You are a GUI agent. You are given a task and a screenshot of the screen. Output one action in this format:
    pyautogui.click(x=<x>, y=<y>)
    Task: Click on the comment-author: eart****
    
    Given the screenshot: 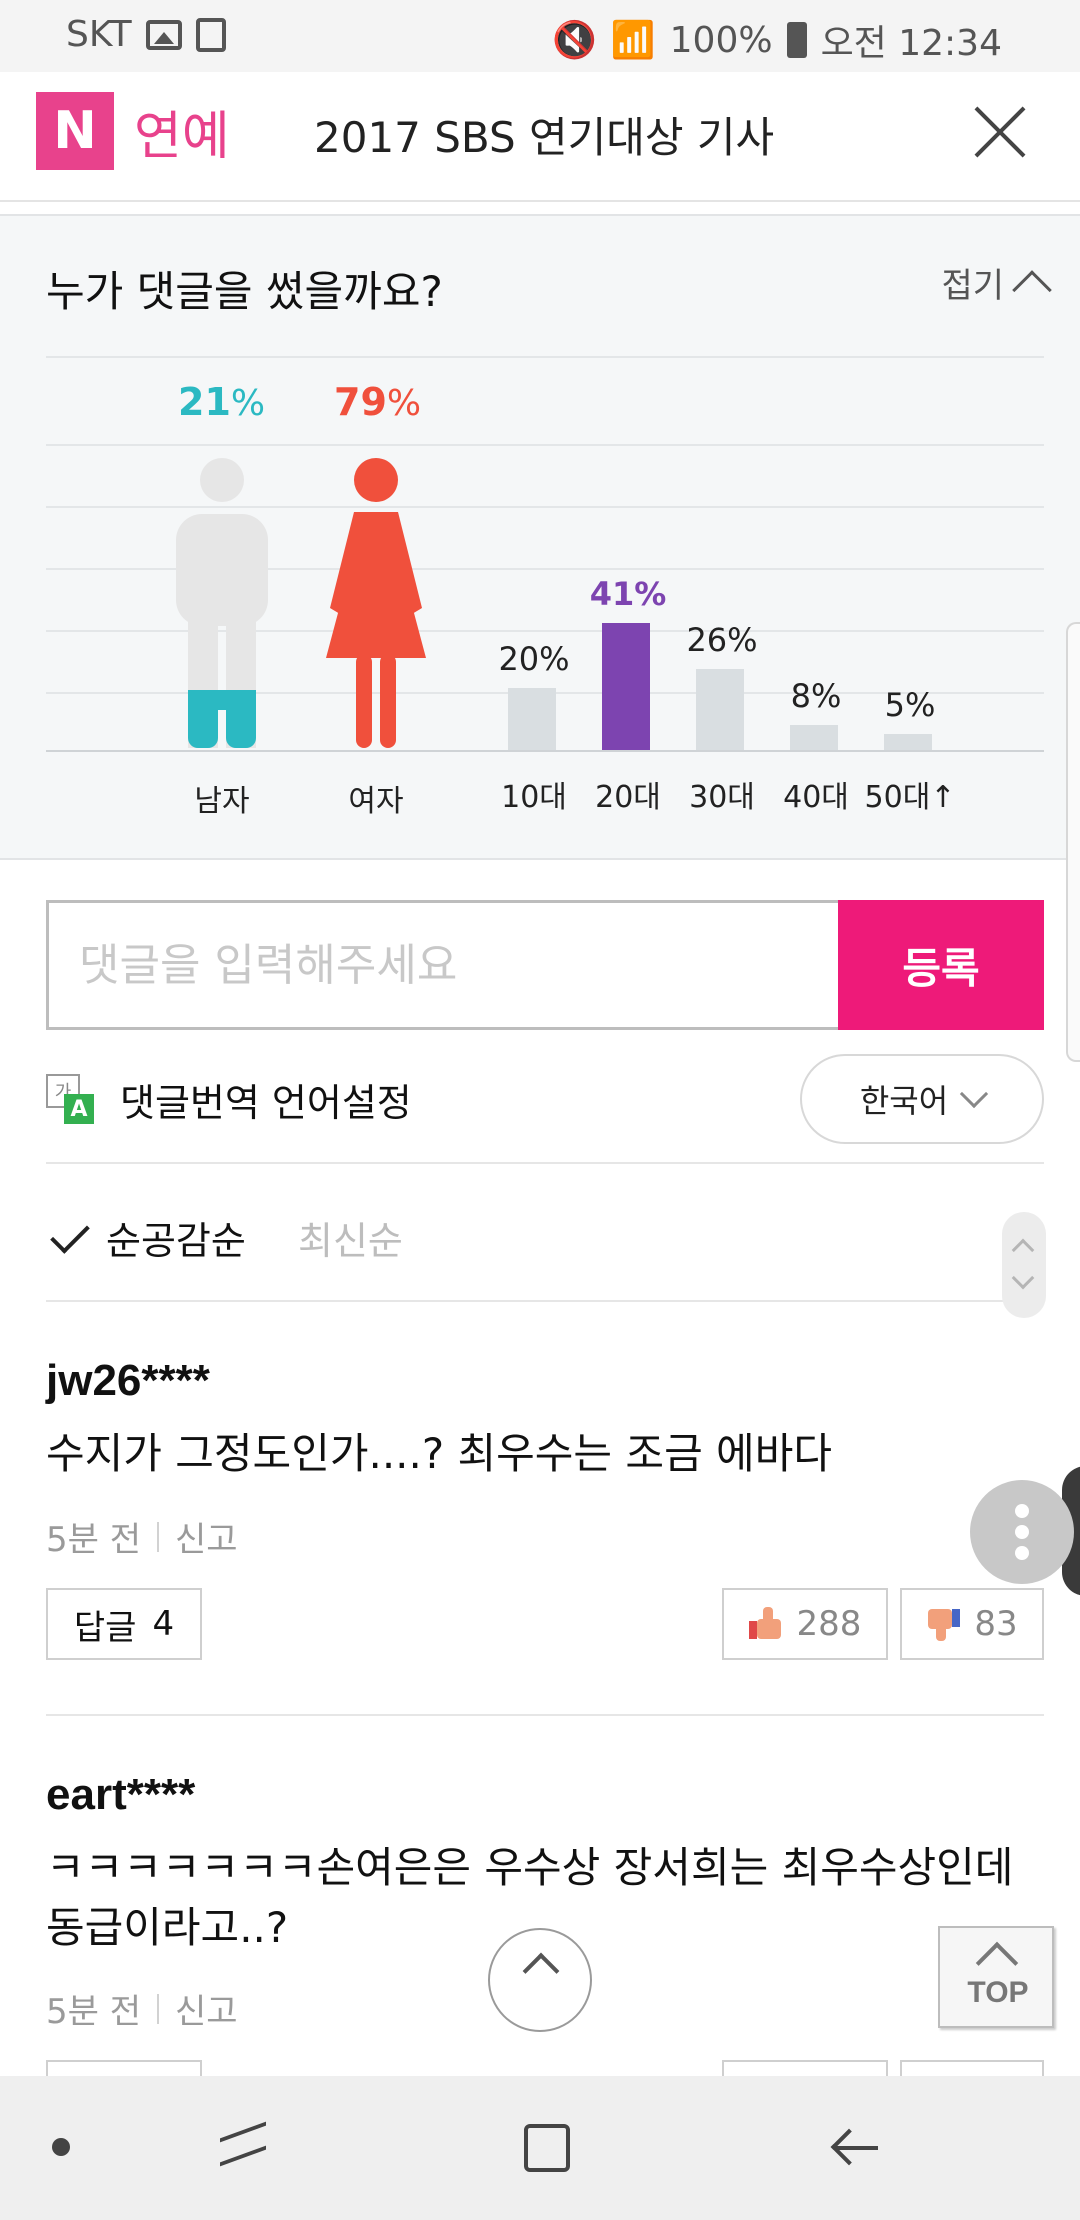 What is the action you would take?
    pyautogui.click(x=120, y=1795)
    